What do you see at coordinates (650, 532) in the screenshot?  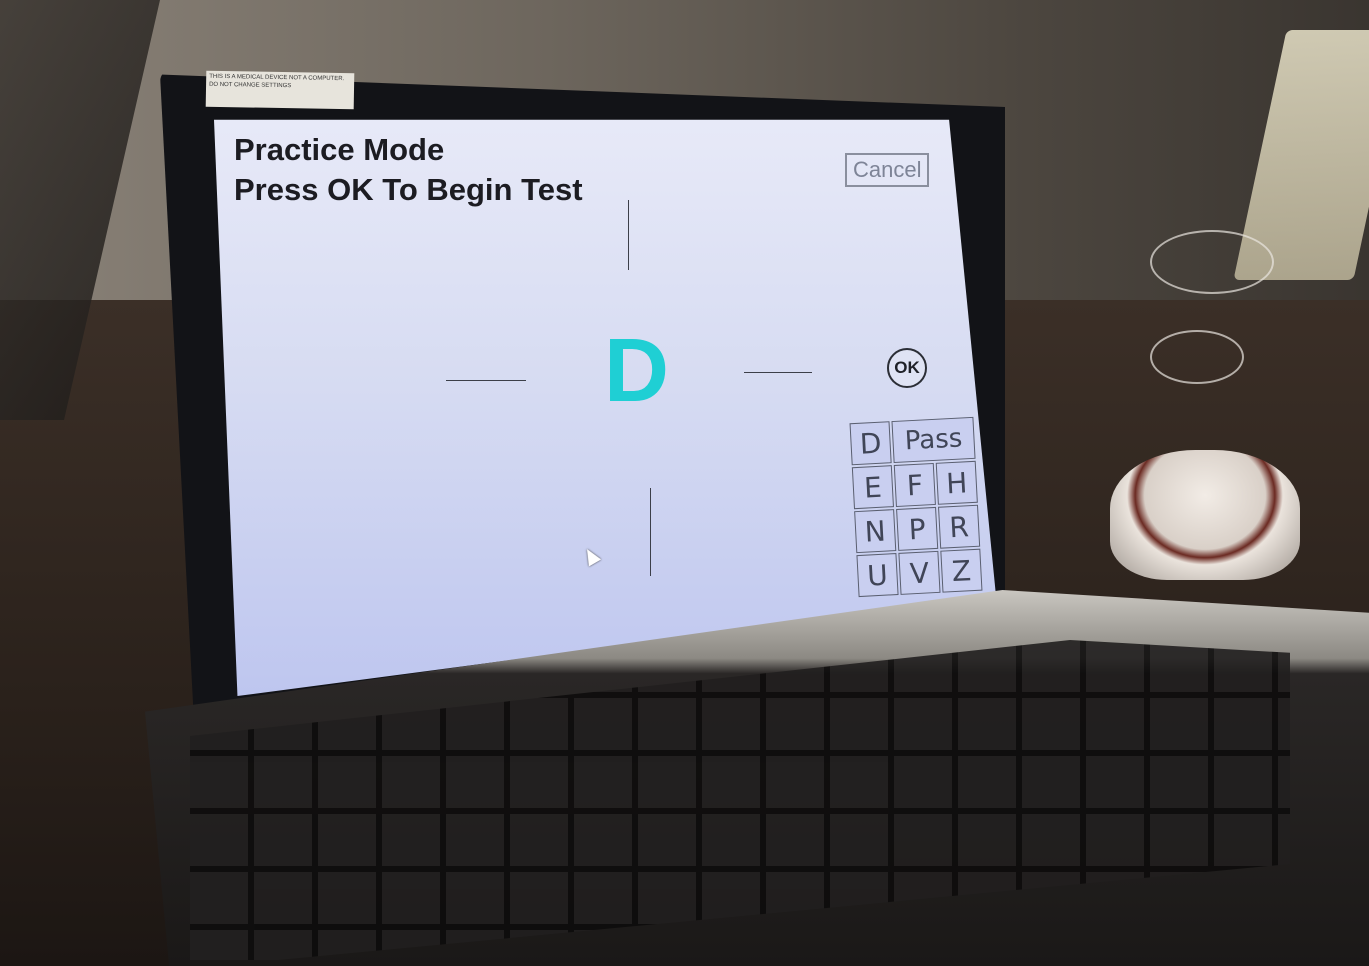 I see `crosshair-bottom` at bounding box center [650, 532].